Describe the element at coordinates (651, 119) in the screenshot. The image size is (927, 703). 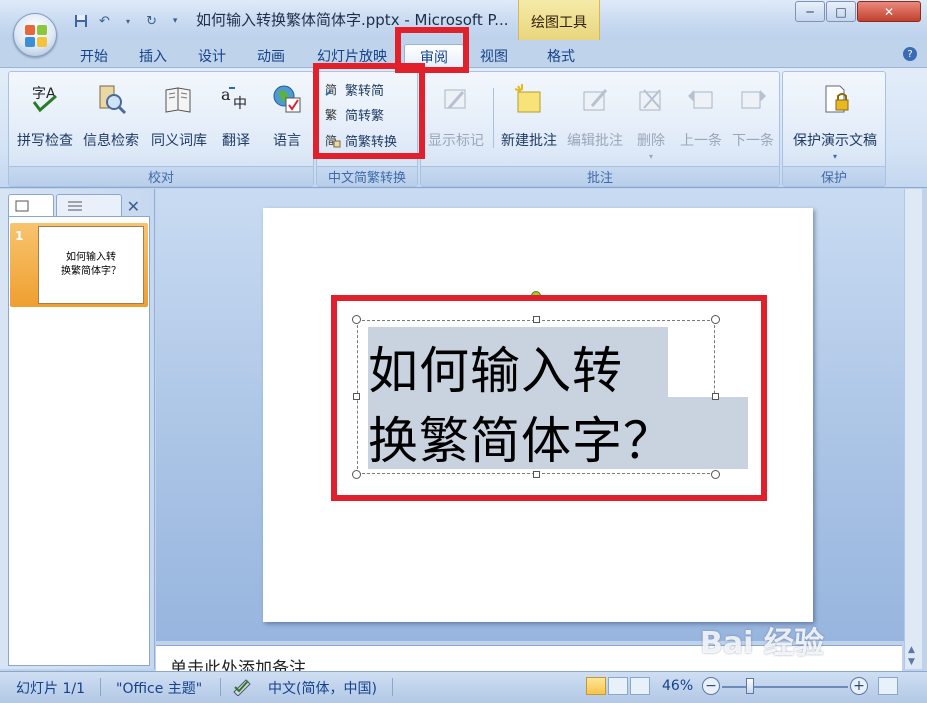
I see `delete-comment-button: 删除 ▾` at that location.